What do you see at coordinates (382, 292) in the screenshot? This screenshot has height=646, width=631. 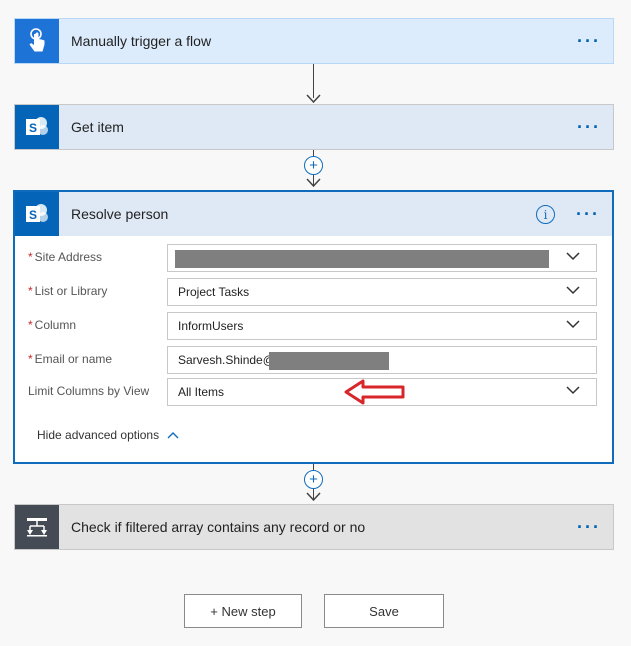 I see `list-or-library-dropdown: Project Tasks` at bounding box center [382, 292].